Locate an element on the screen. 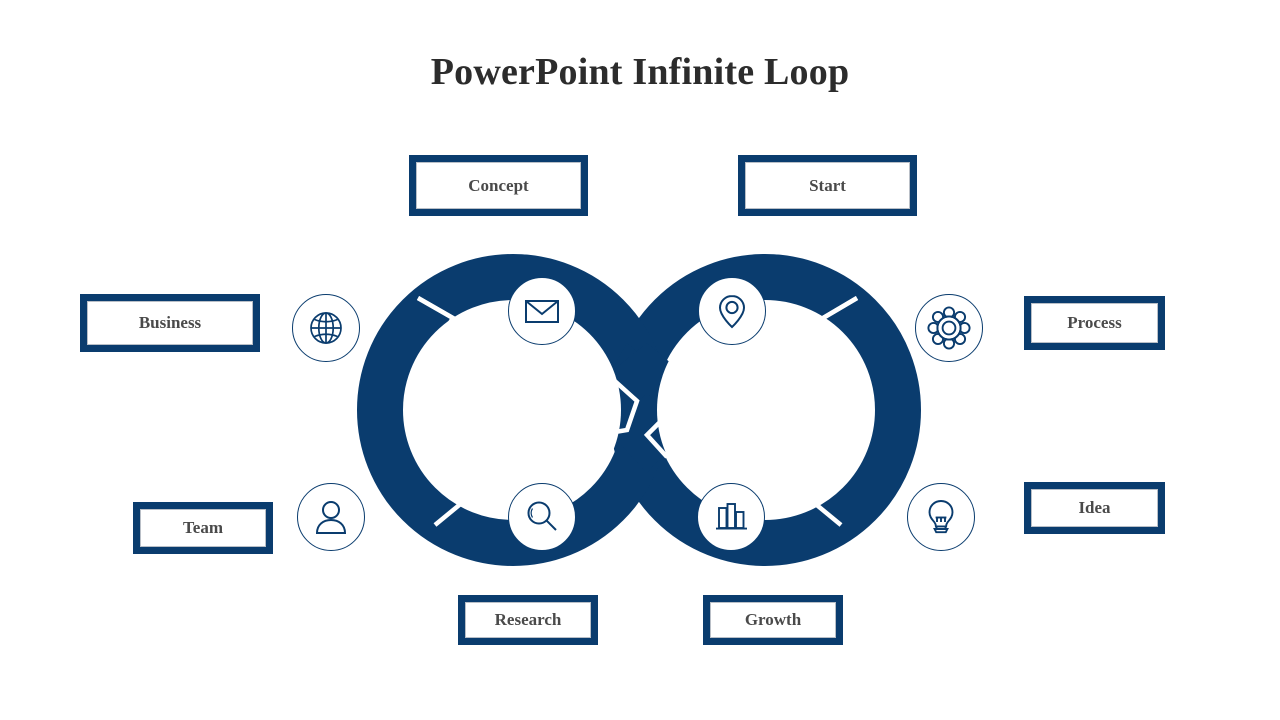  label-box-team: Team is located at coordinates (203, 528).